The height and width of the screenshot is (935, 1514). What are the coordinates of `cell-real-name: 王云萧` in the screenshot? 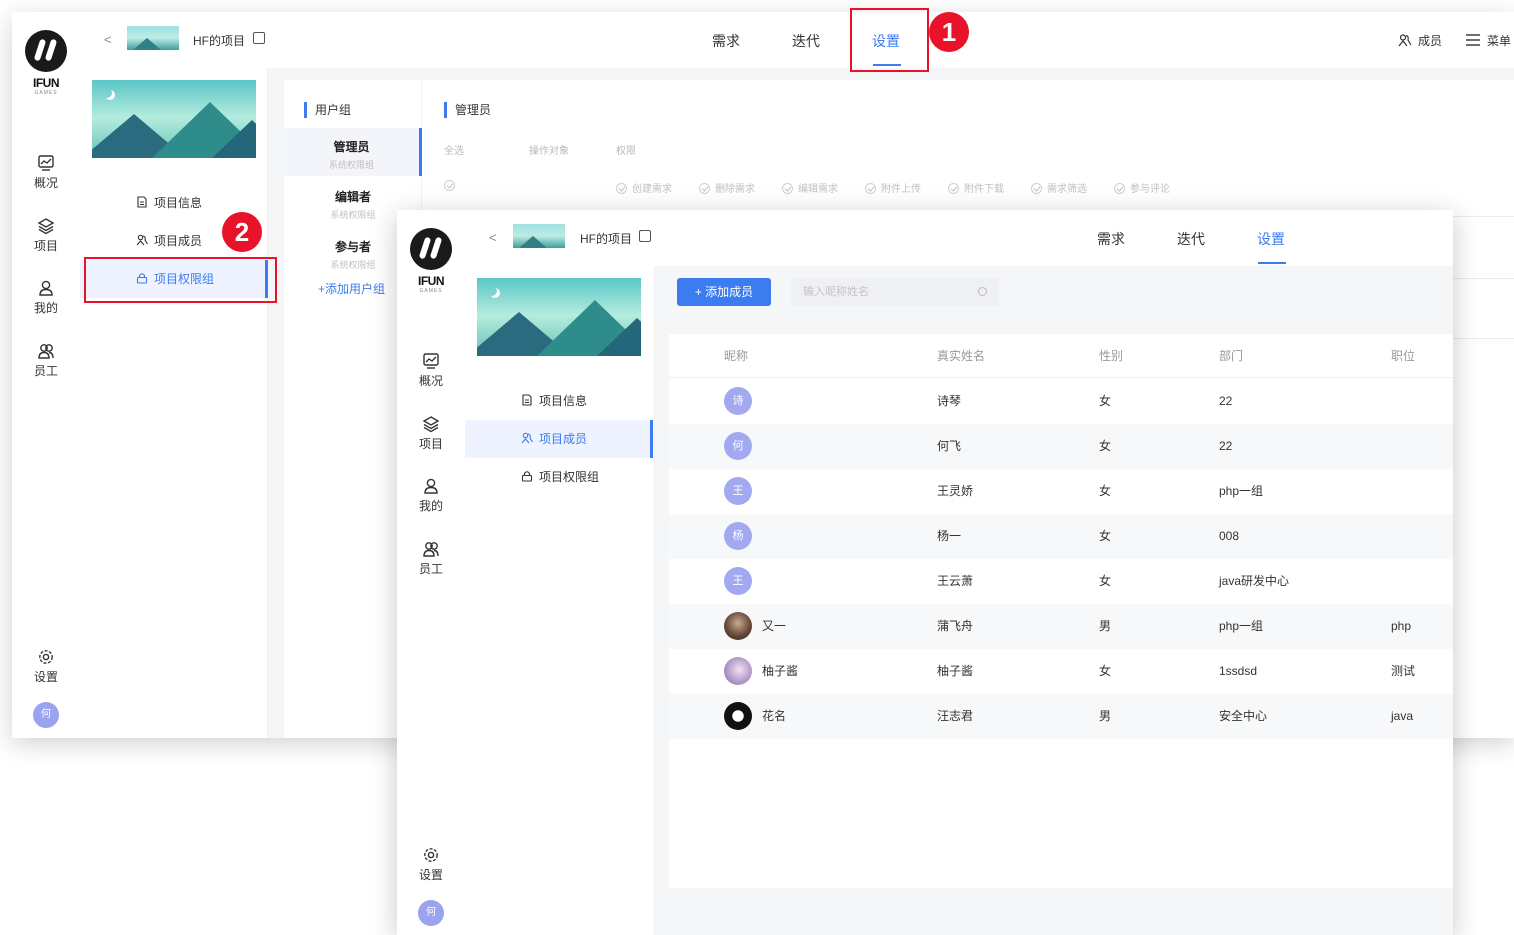 It's located at (955, 581).